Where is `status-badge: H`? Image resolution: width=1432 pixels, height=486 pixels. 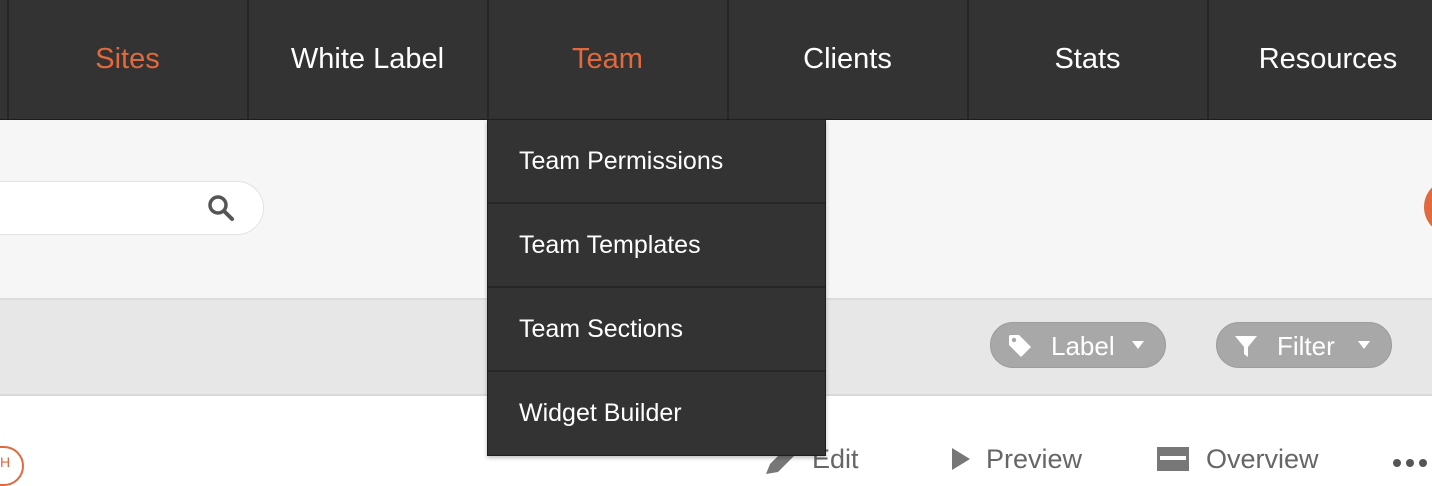 status-badge: H is located at coordinates (12, 466).